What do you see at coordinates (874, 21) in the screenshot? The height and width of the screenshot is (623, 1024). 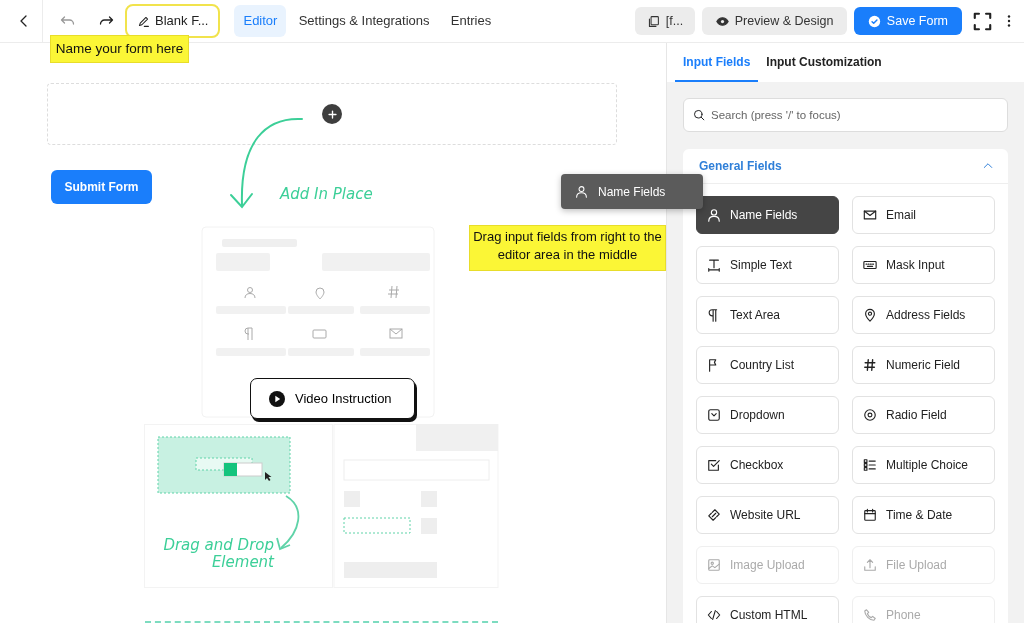 I see `check-circle-icon` at bounding box center [874, 21].